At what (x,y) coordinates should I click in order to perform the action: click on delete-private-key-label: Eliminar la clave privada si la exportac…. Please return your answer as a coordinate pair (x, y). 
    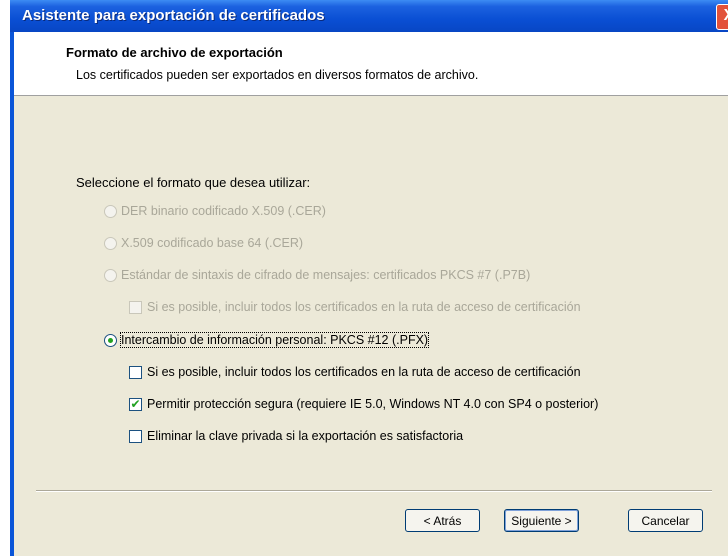
    Looking at the image, I should click on (305, 436).